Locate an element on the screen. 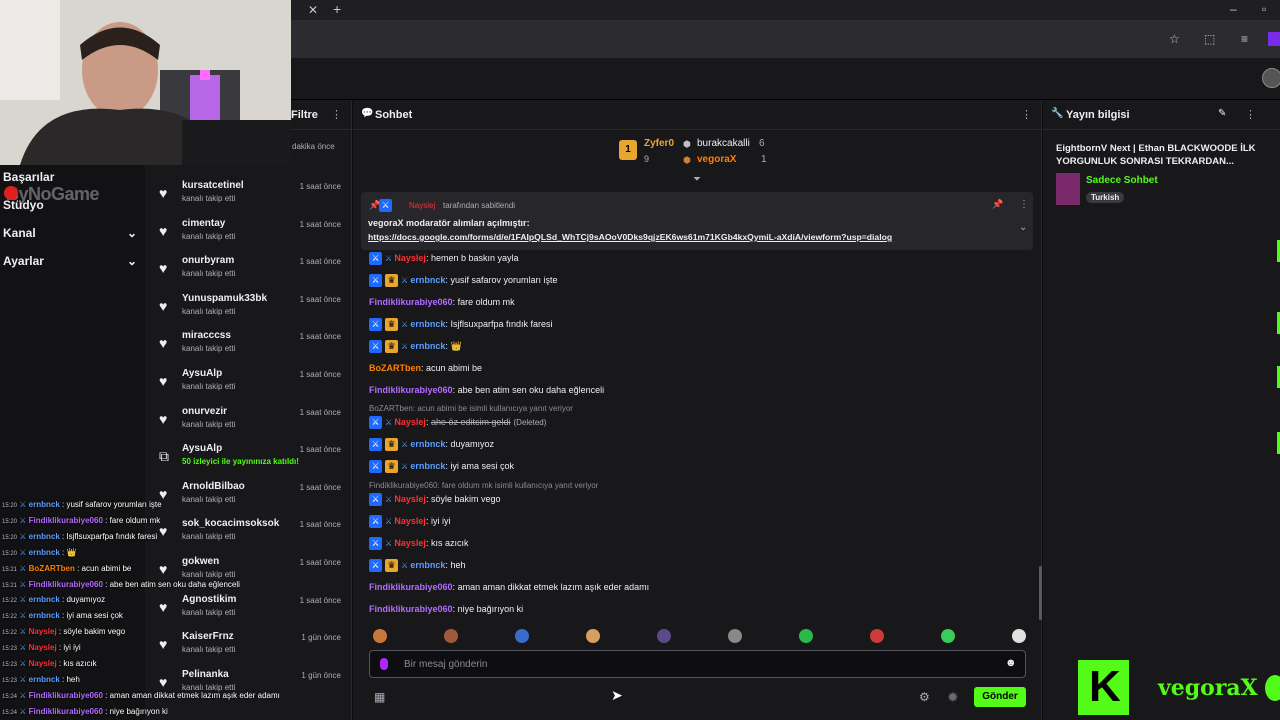 This screenshot has height=720, width=1280. chat-message: ⚔ ♛ ⚔ ernbnck: heh is located at coordinates (417, 566).